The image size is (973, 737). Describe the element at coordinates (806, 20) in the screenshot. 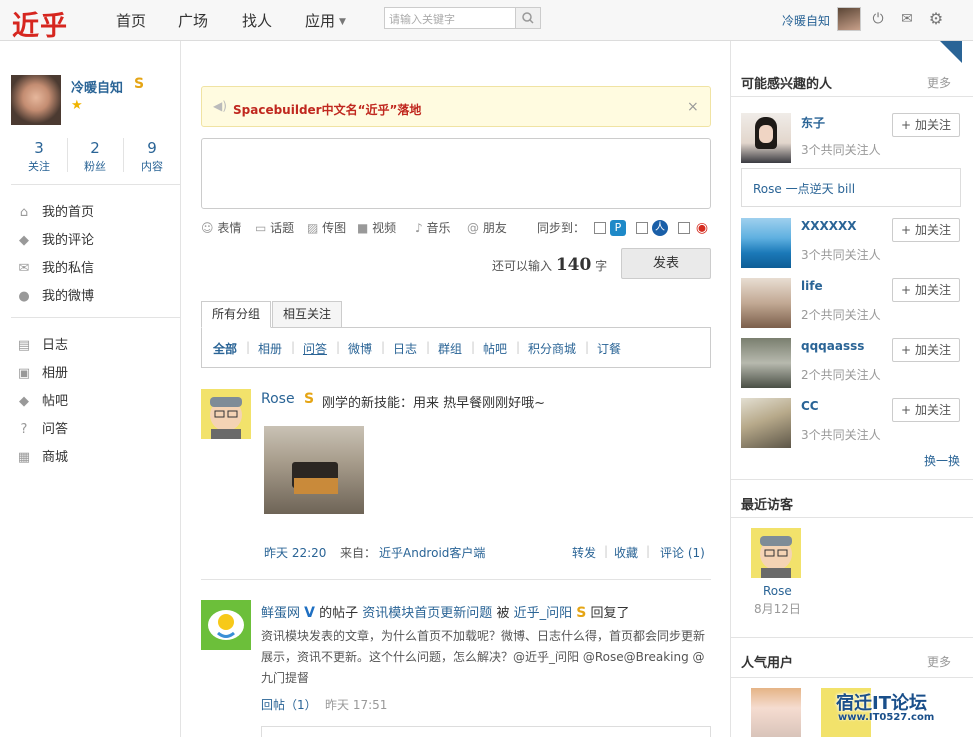

I see `current-username: 冷暖自知` at that location.